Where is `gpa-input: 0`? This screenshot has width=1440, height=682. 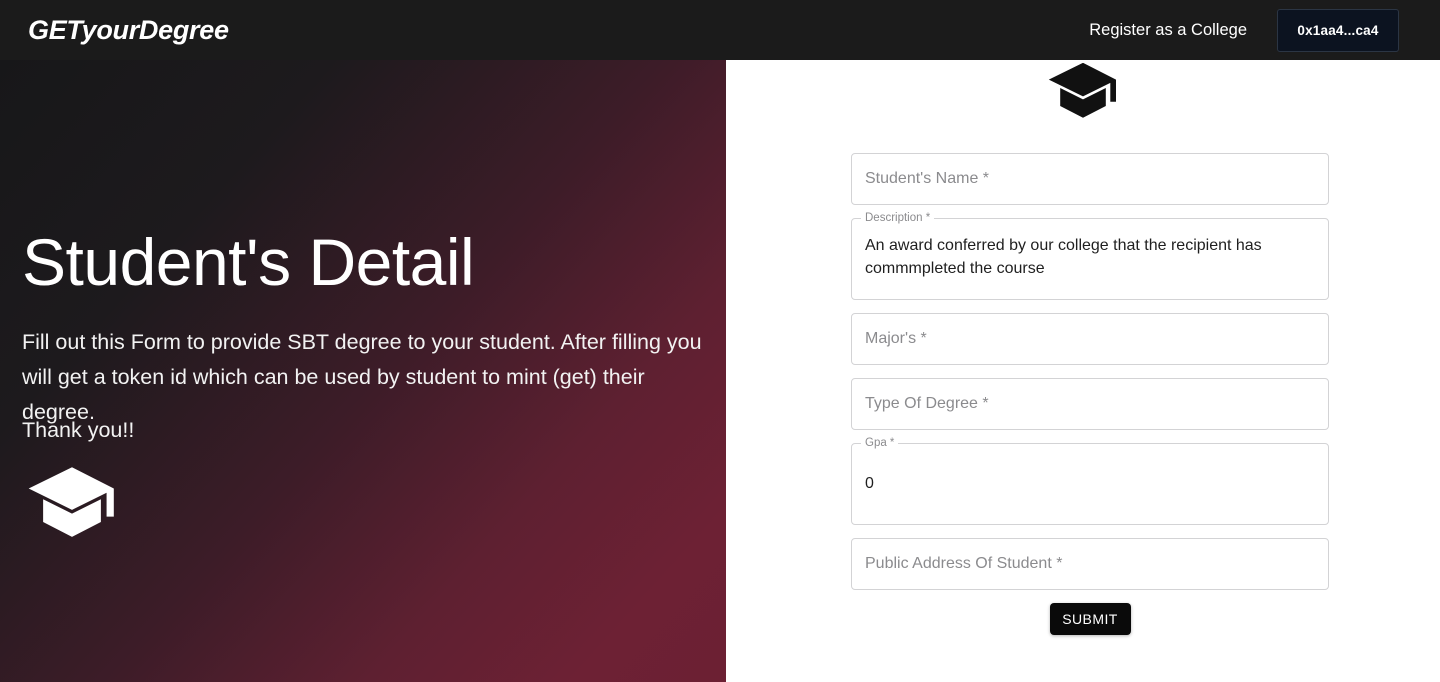 gpa-input: 0 is located at coordinates (1090, 484).